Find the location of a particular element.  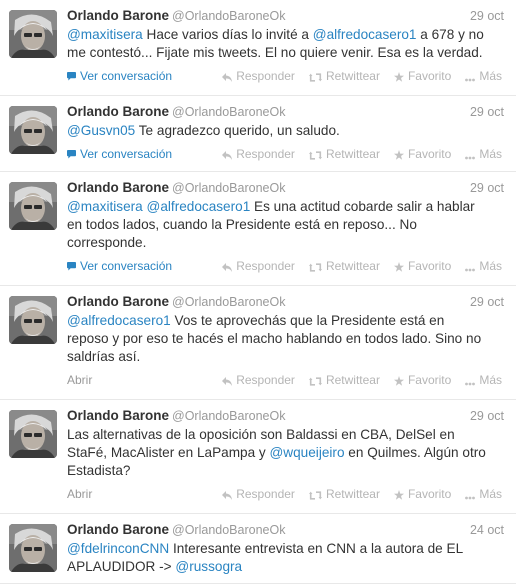

tweet-text-segment: corresponde. is located at coordinates (107, 242).